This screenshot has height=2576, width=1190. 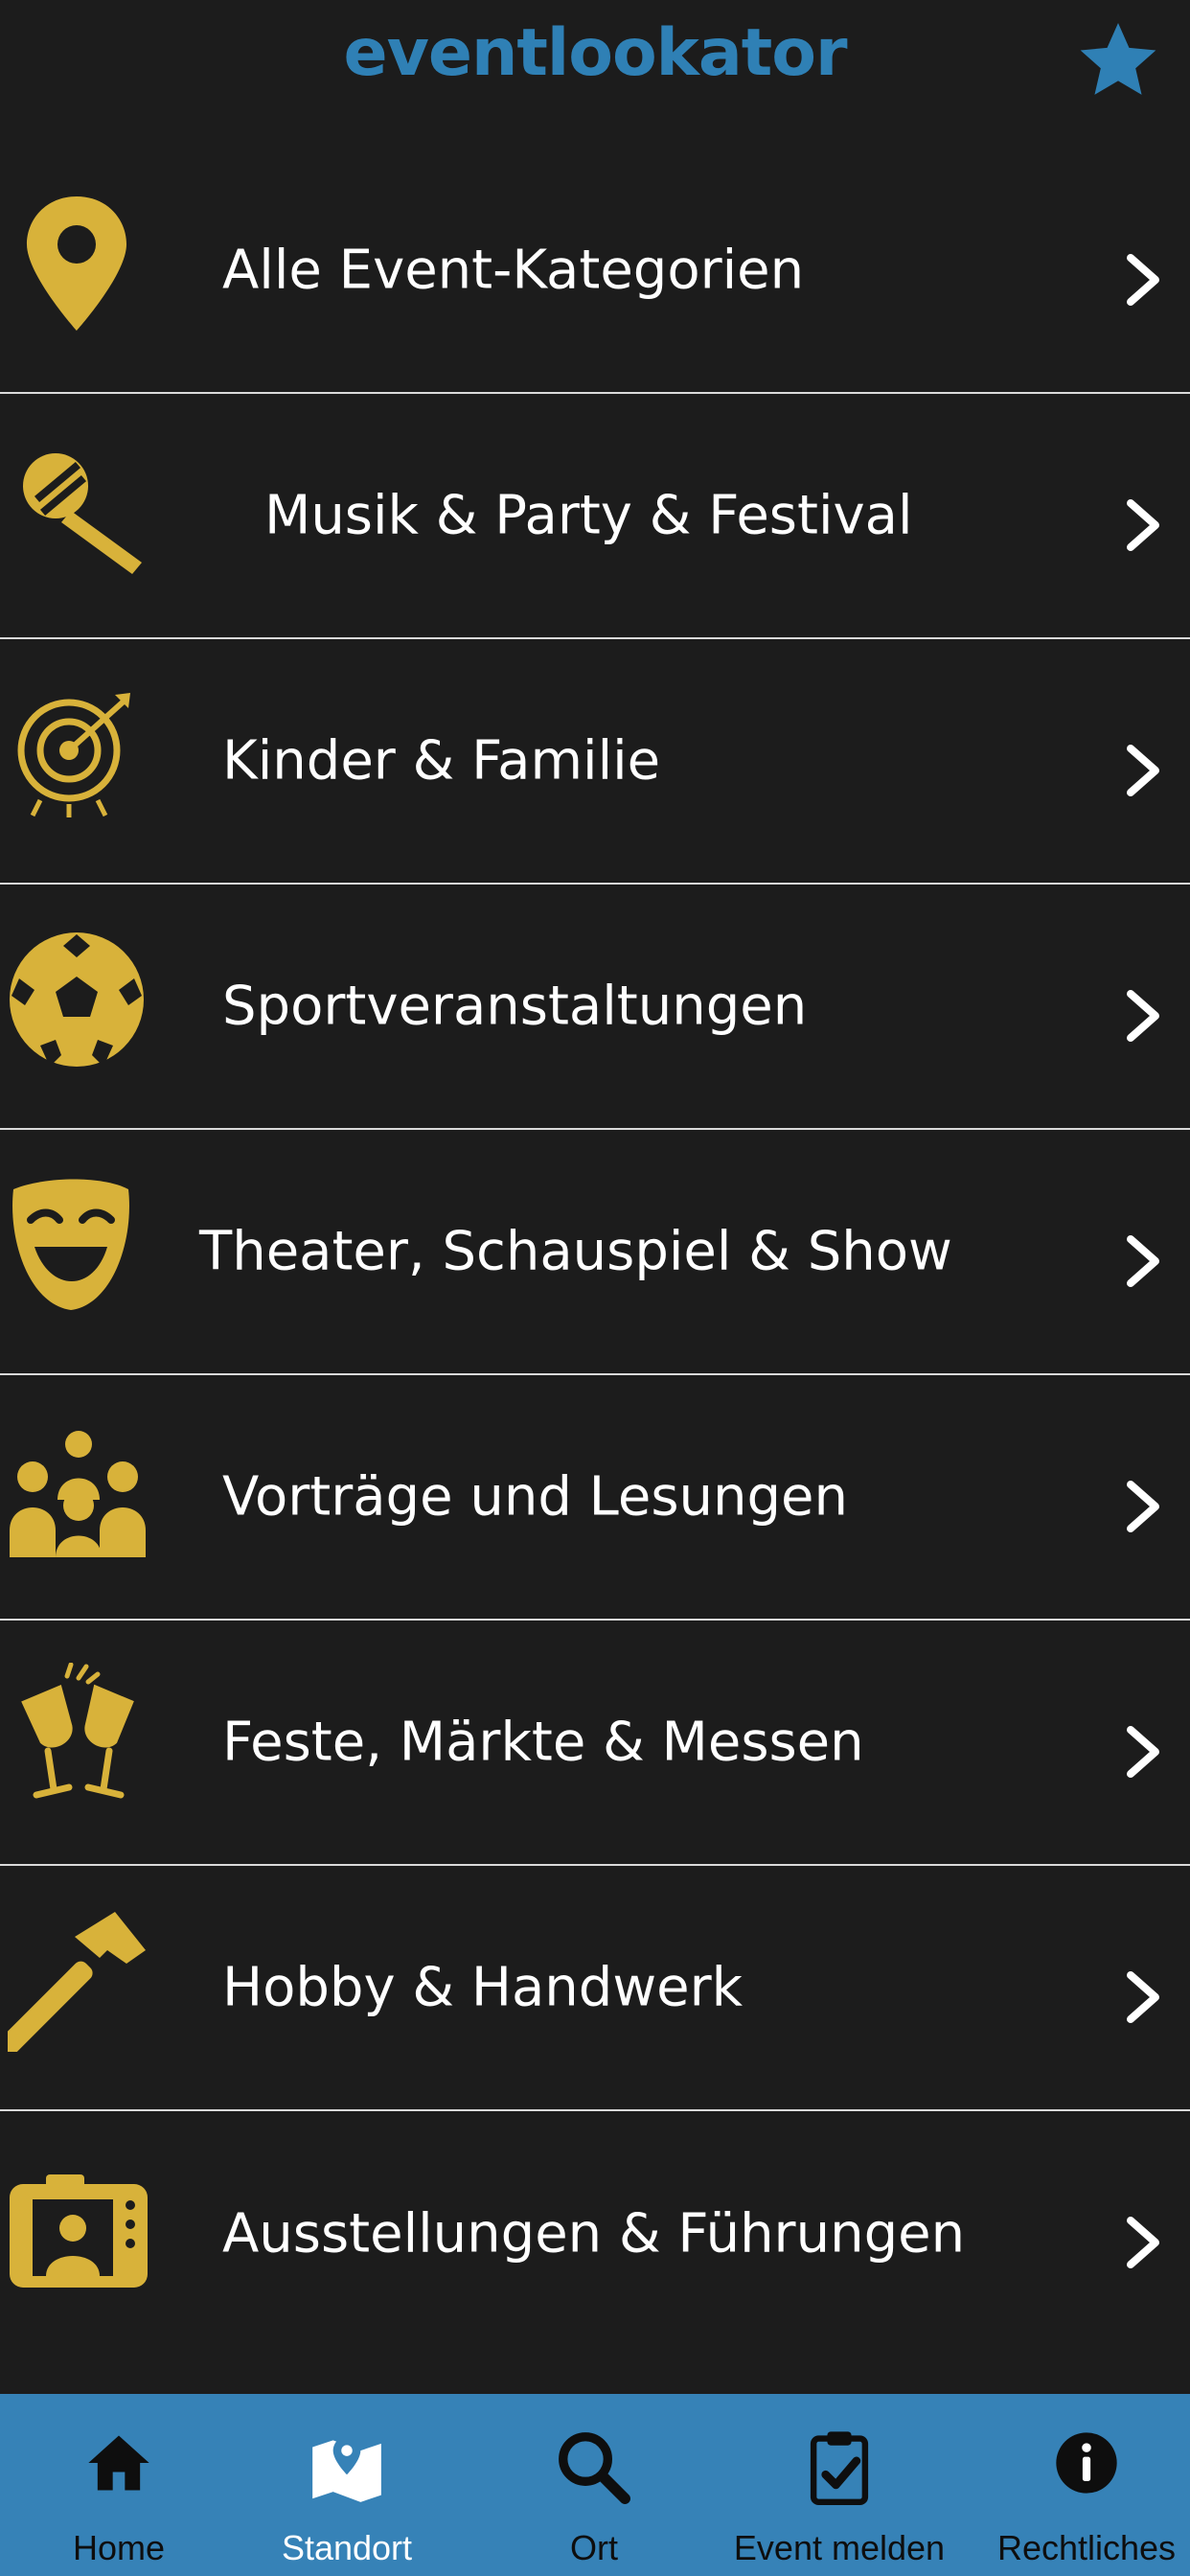 I want to click on category-item-theater-schauspiel-show: Theater, Schauspiel & Show, so click(x=595, y=1252).